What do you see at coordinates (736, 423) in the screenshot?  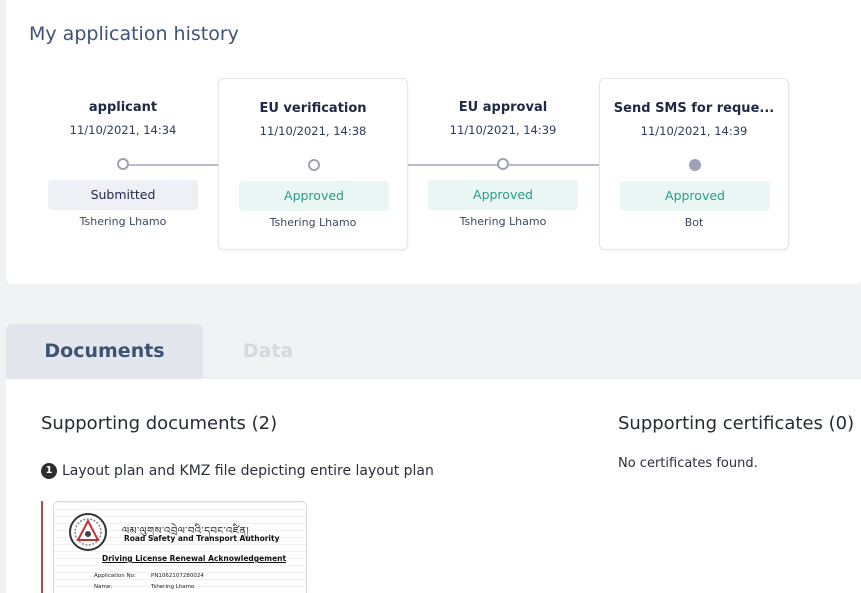 I see `supporting-certificates-title: Supporting certificates (0)` at bounding box center [736, 423].